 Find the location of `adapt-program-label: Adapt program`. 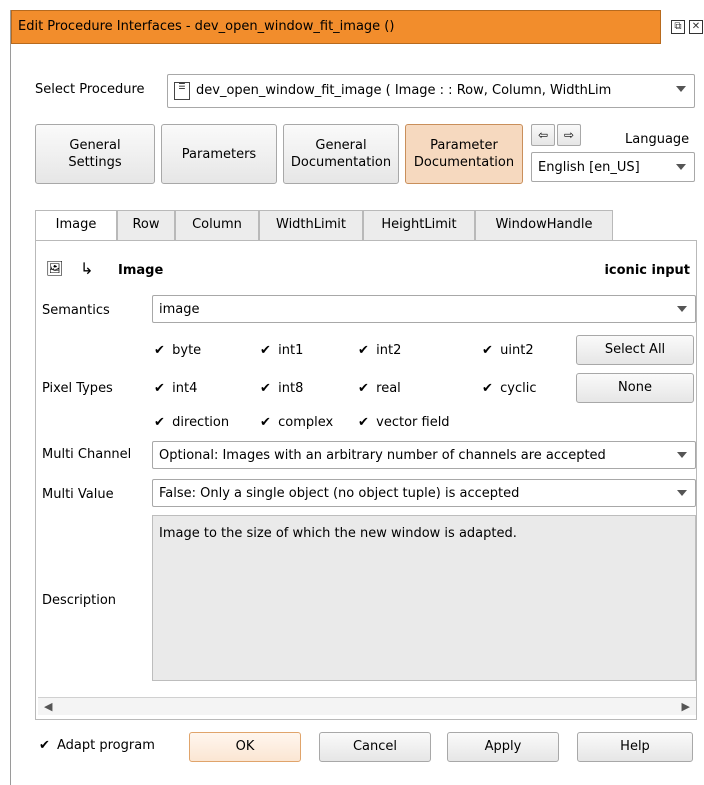

adapt-program-label: Adapt program is located at coordinates (106, 745).